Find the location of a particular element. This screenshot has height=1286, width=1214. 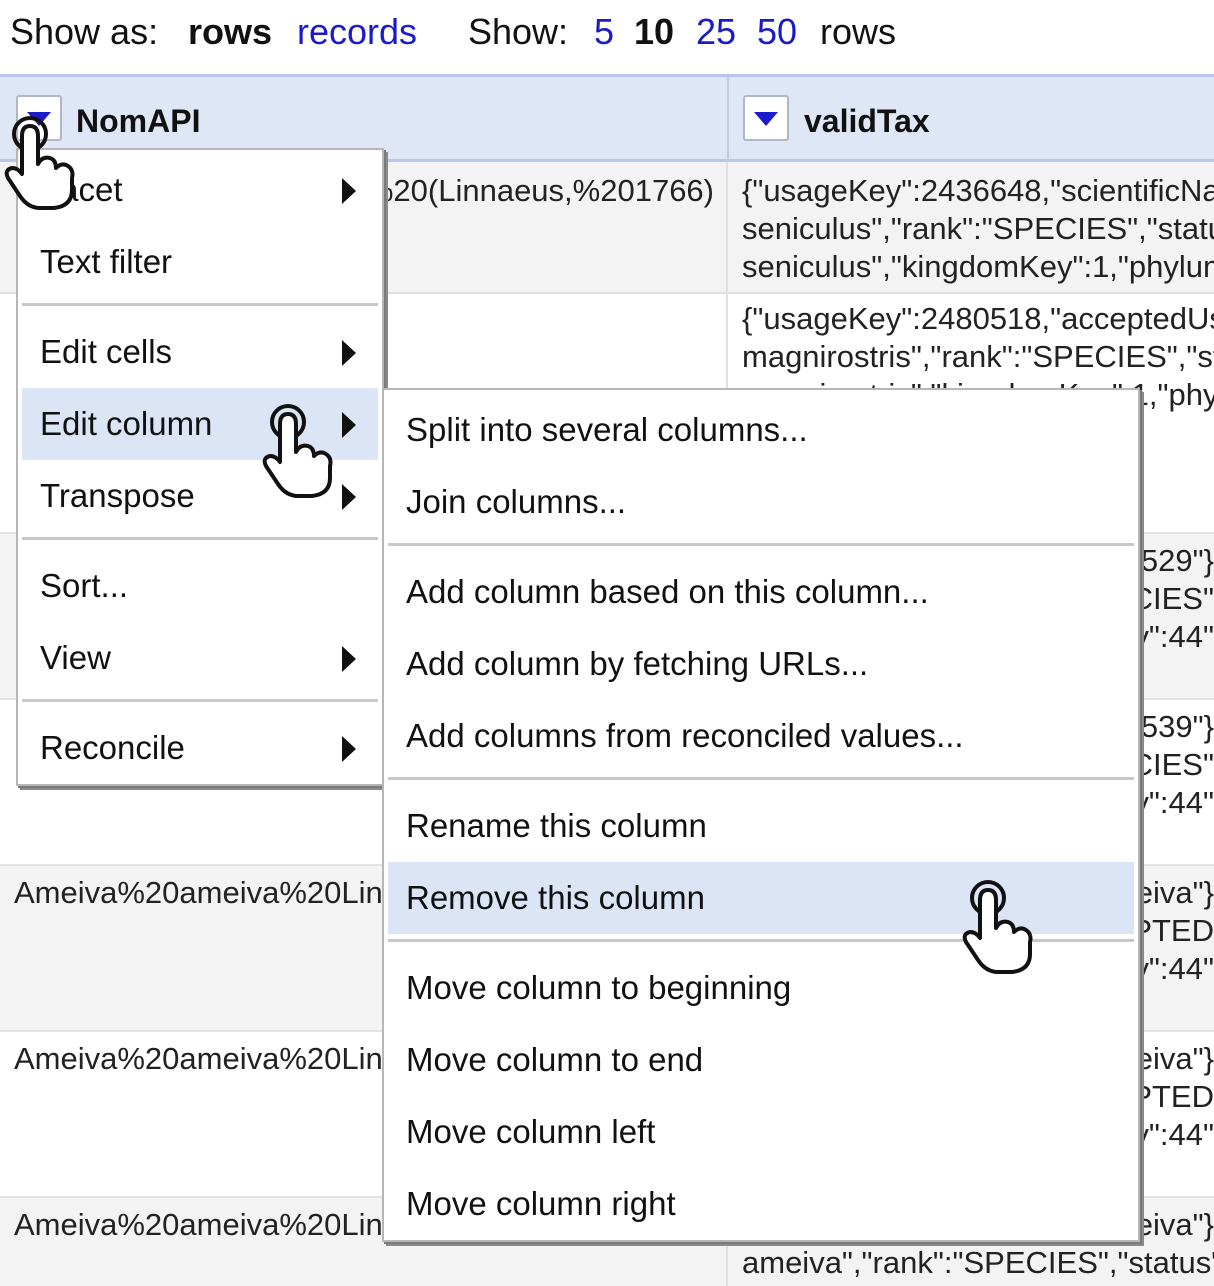

nomapi-column-header: NomAPI is located at coordinates (138, 121).